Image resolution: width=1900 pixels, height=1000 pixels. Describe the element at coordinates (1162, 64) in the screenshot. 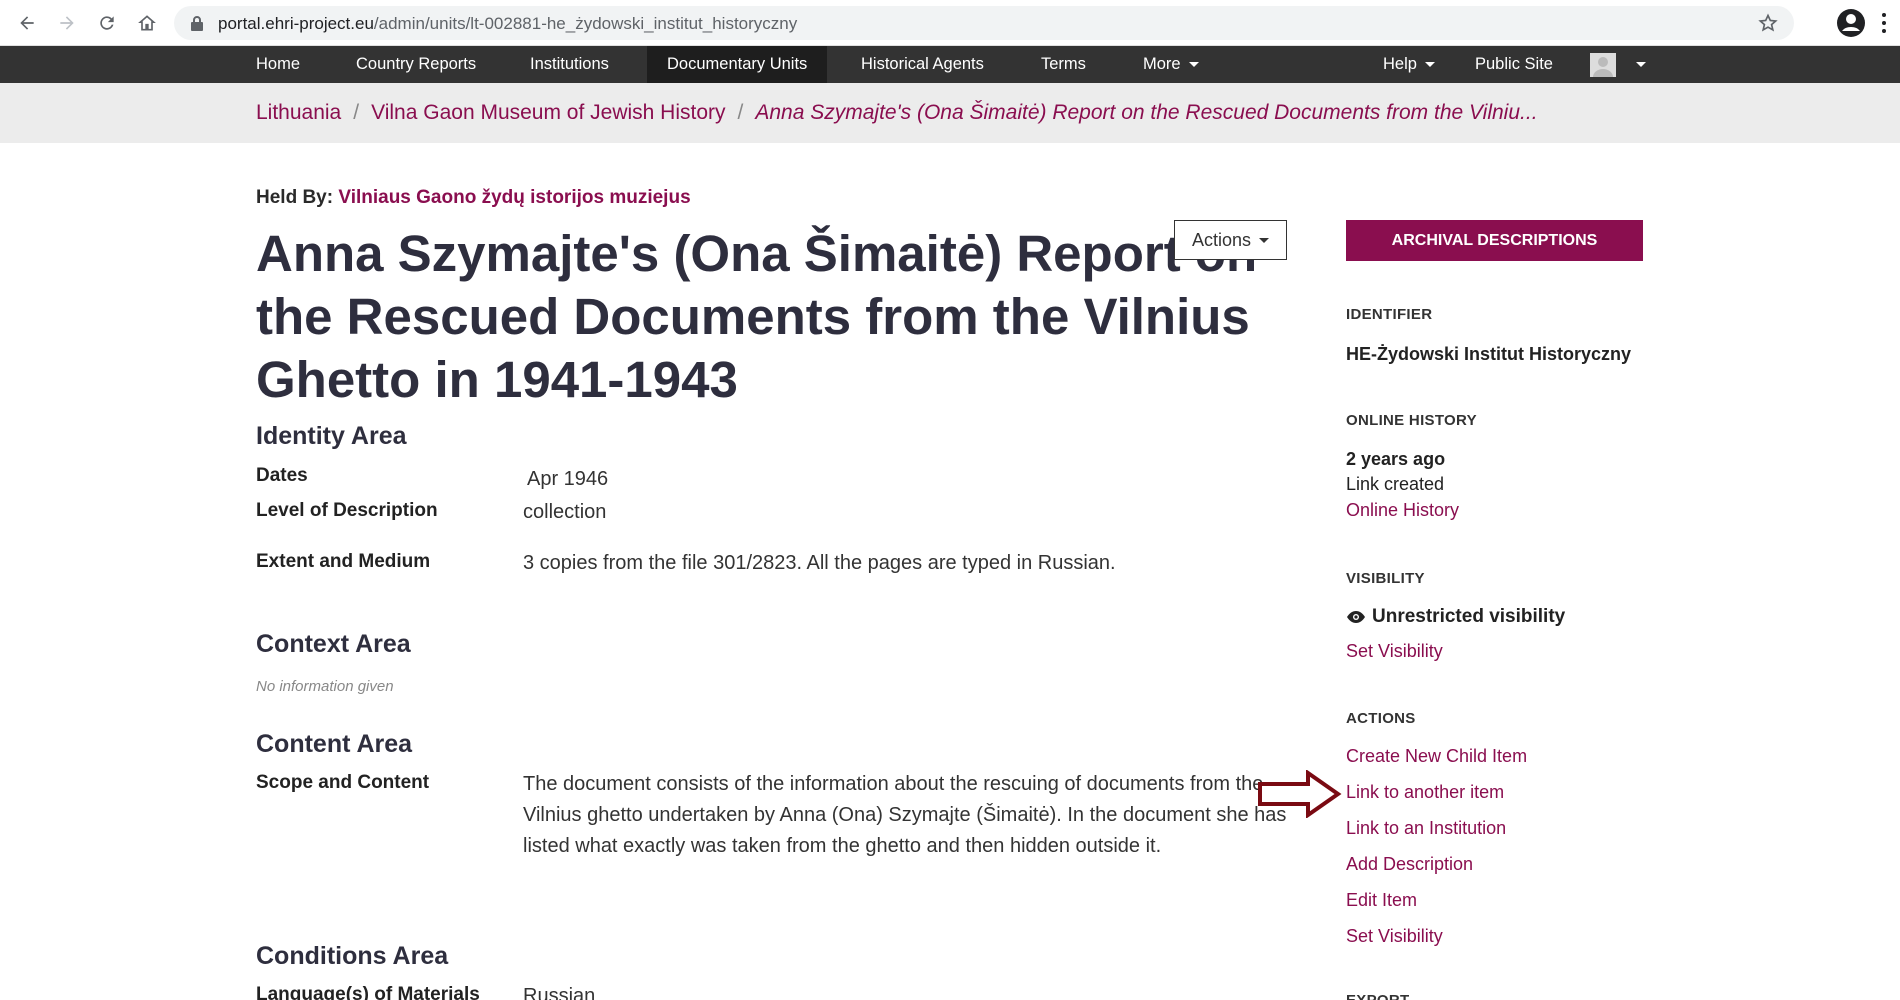

I see `nav-more-label: More` at that location.